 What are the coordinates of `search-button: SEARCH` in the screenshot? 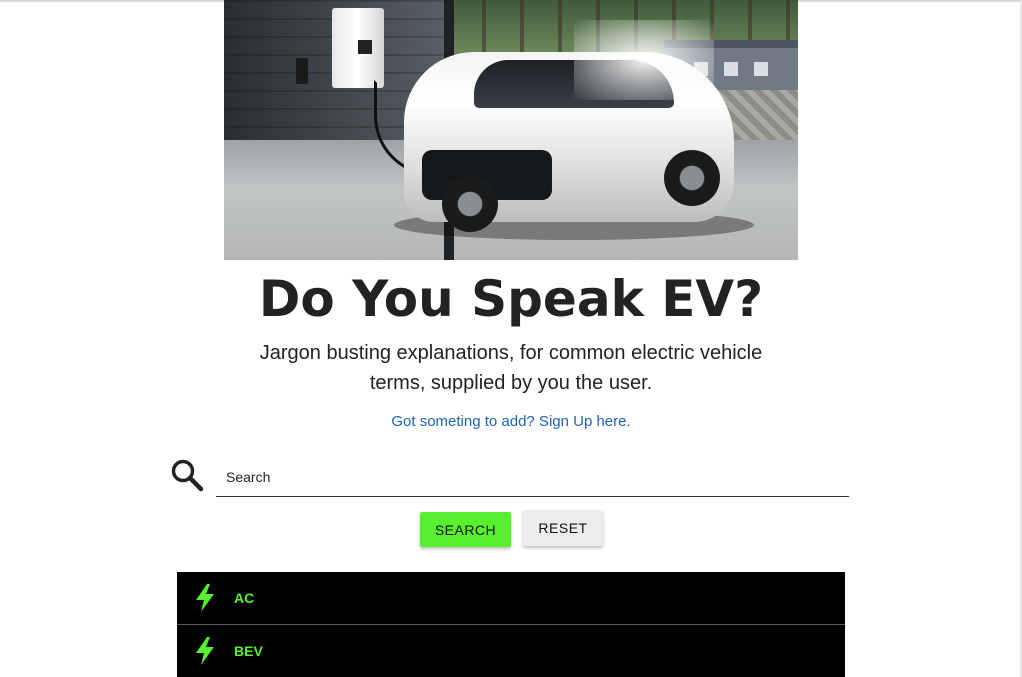 It's located at (465, 529).